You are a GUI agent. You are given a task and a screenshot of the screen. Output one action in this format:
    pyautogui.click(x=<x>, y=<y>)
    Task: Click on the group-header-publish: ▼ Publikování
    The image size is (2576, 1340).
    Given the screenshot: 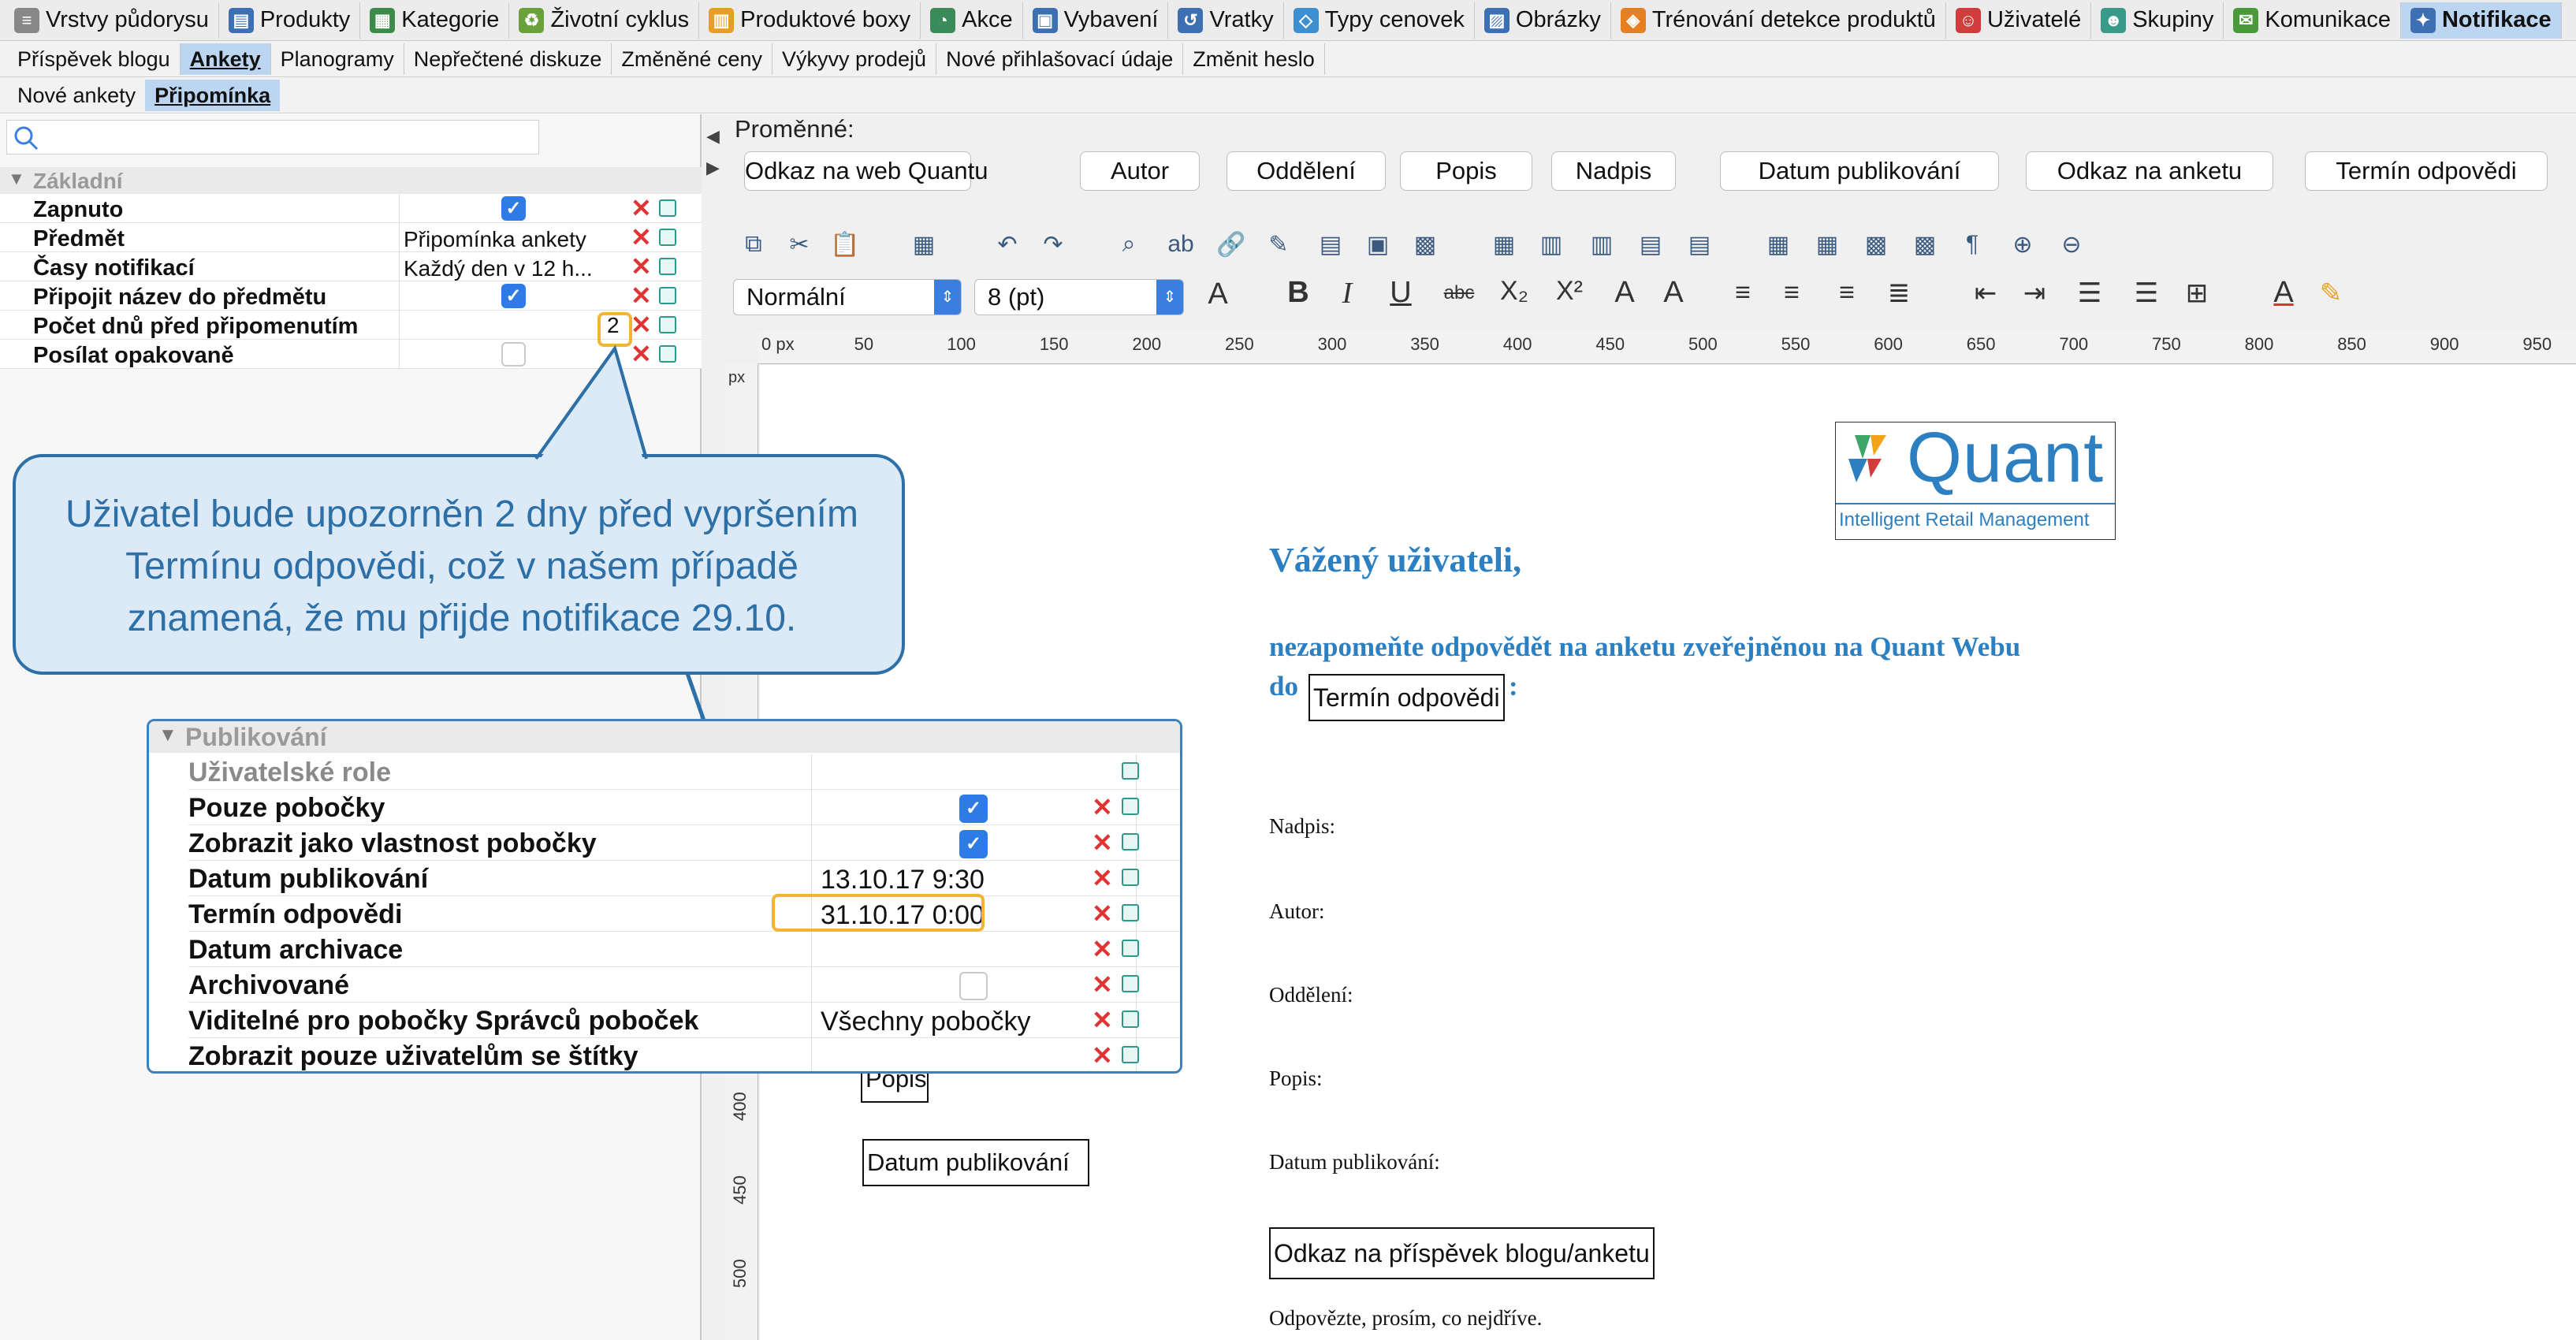 What is the action you would take?
    pyautogui.click(x=664, y=737)
    